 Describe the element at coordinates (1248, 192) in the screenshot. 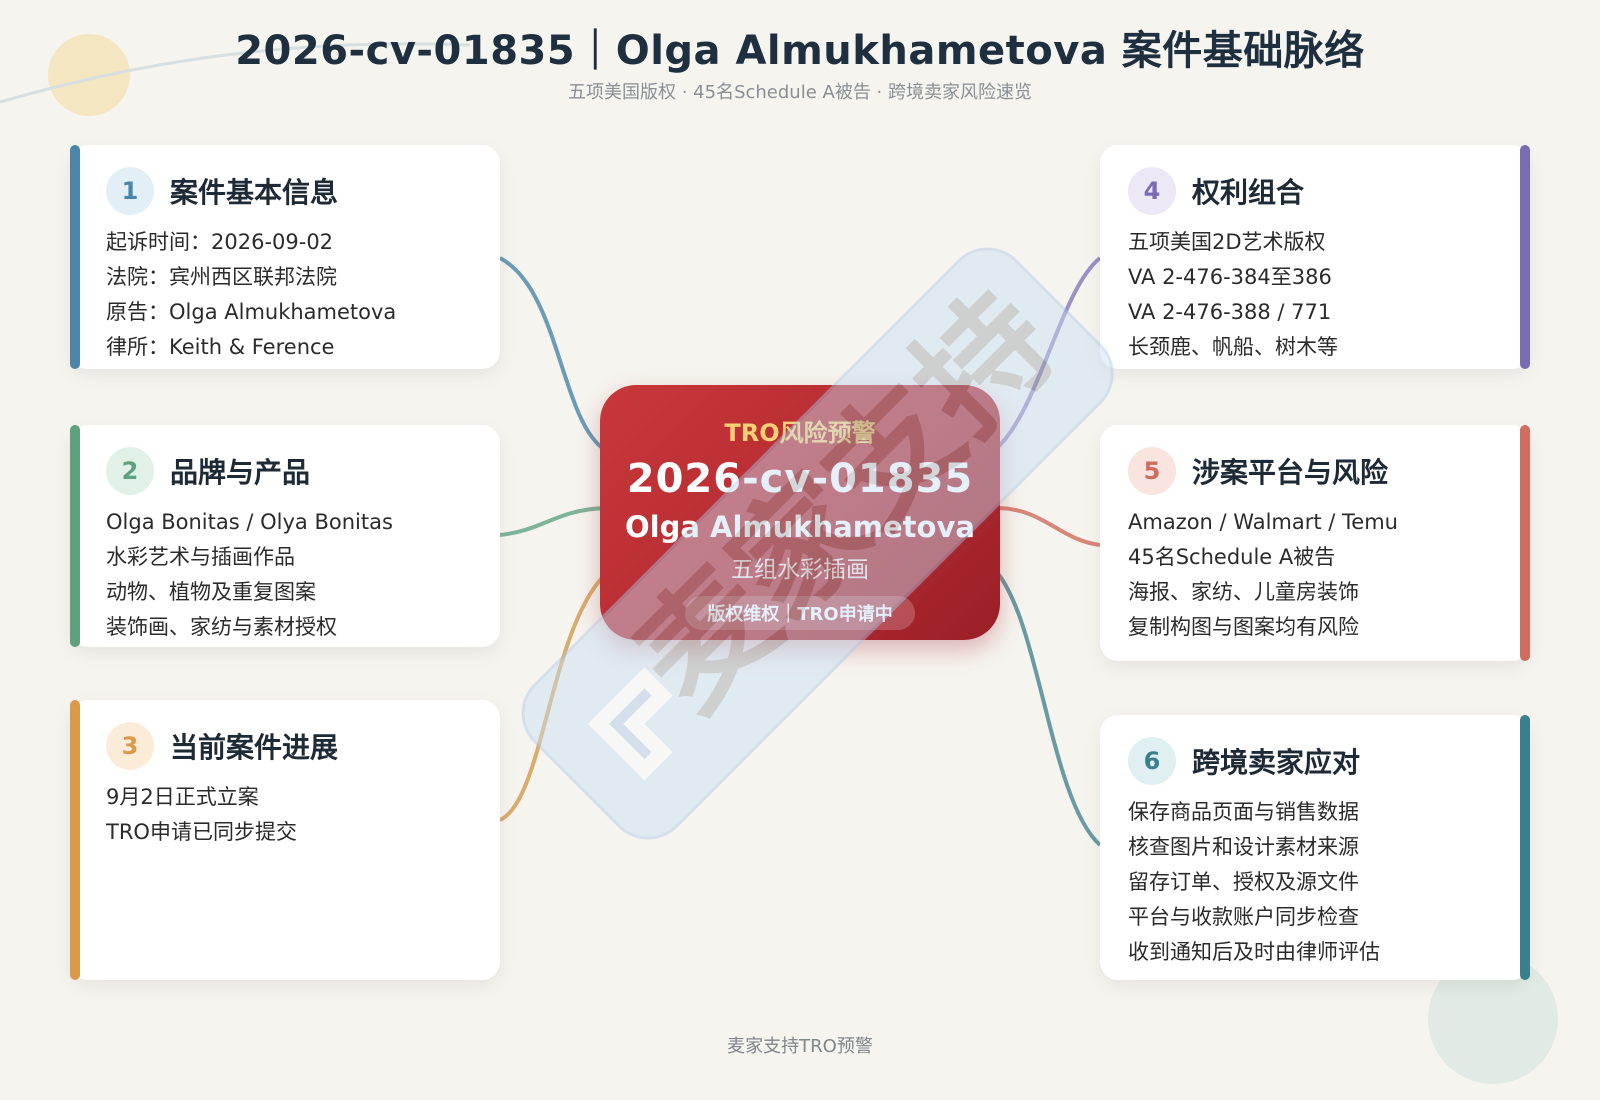

I see `card-title: 权利组合` at that location.